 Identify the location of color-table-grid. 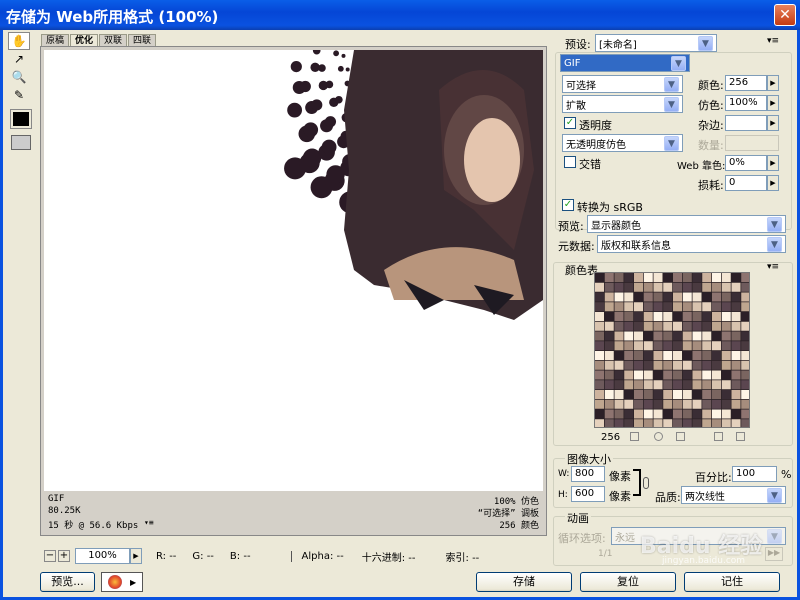
(672, 350).